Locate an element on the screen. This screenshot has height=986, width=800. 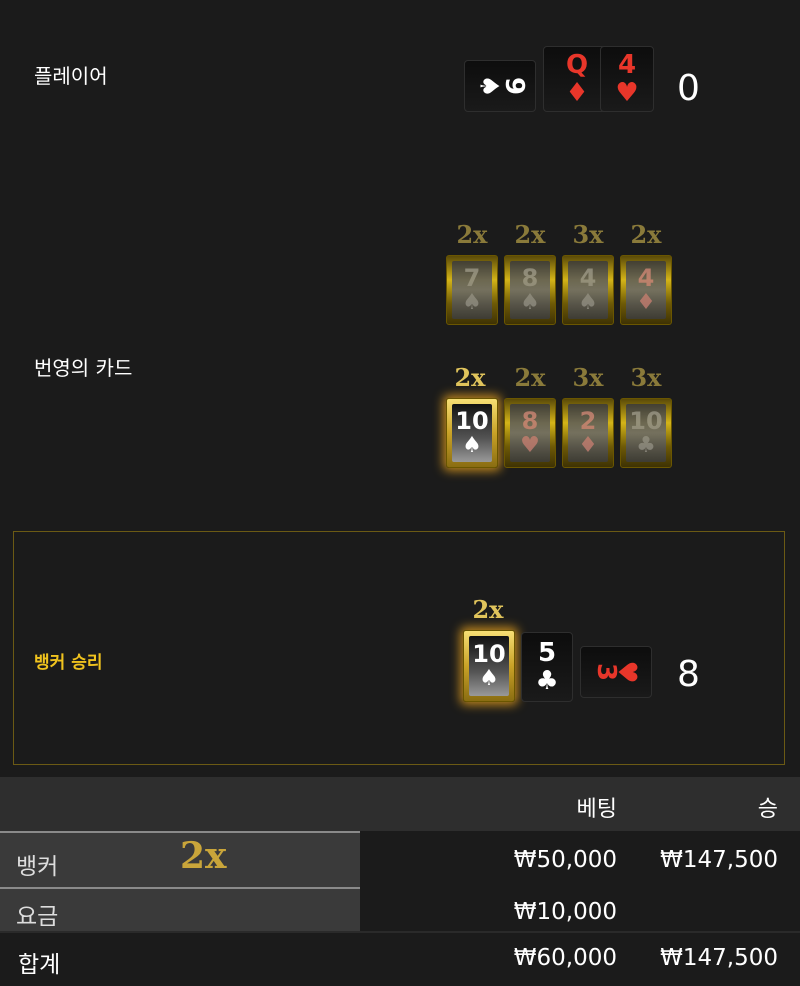
row-label: 요금 is located at coordinates (37, 917).